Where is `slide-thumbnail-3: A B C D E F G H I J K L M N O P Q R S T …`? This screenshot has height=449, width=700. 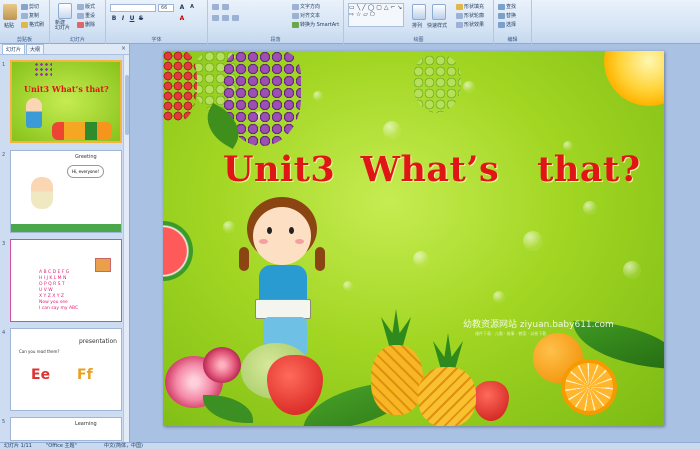 slide-thumbnail-3: A B C D E F G H I J K L M N O P Q R S T … is located at coordinates (66, 280).